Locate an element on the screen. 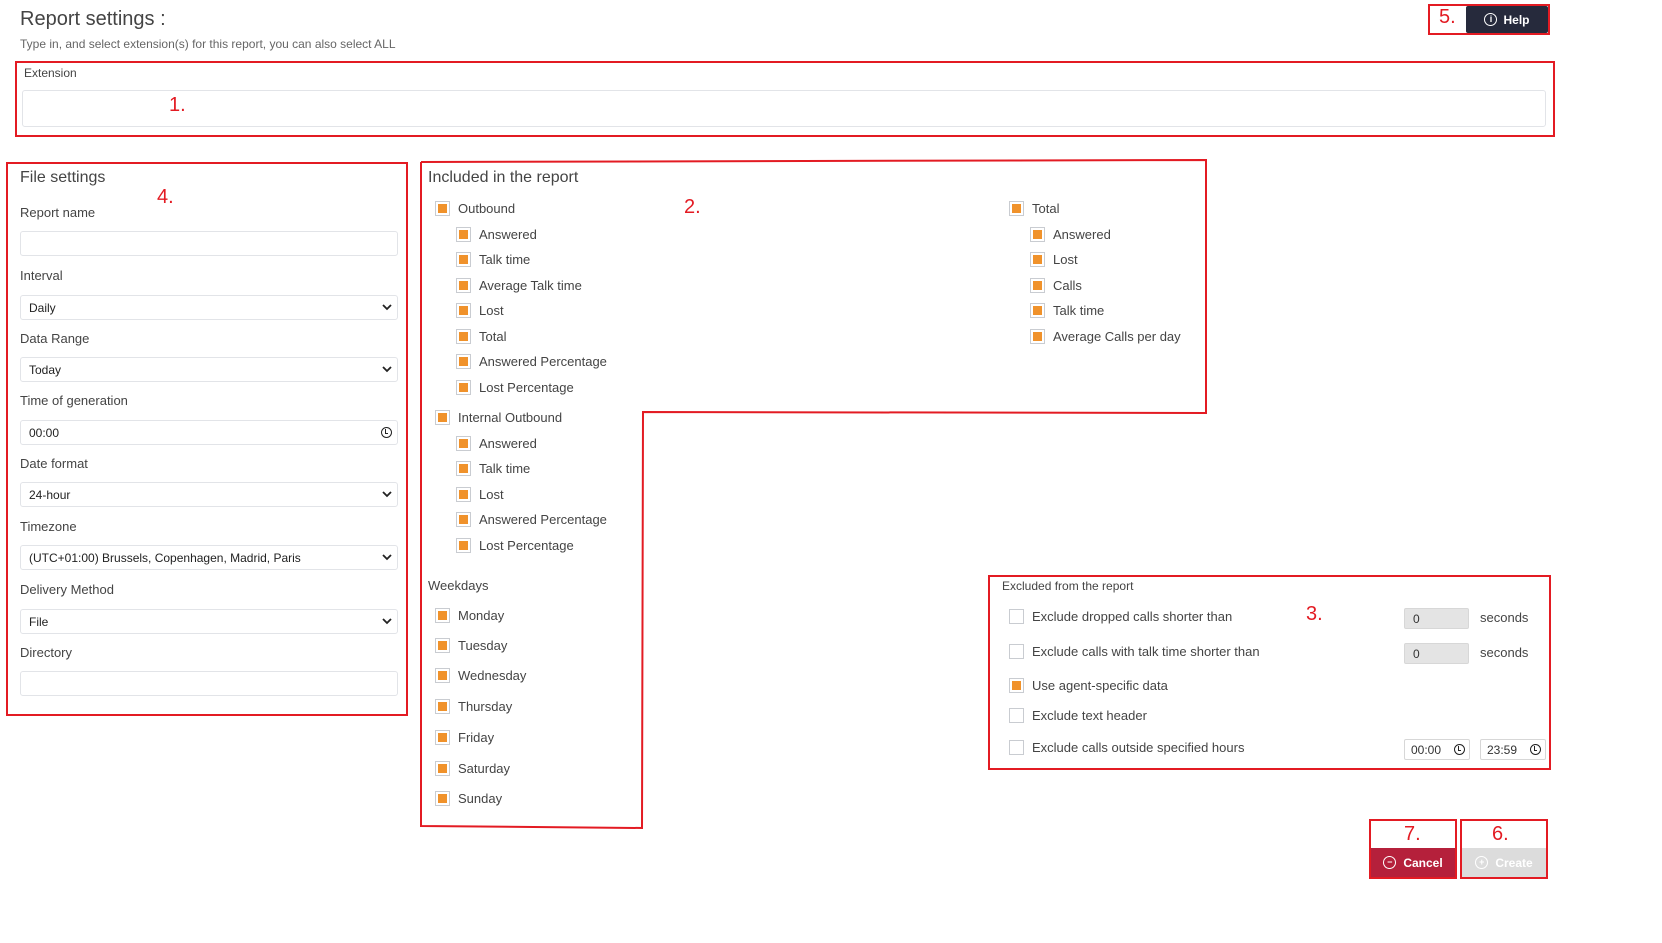  cancel-button: − Cancel is located at coordinates (1413, 862).